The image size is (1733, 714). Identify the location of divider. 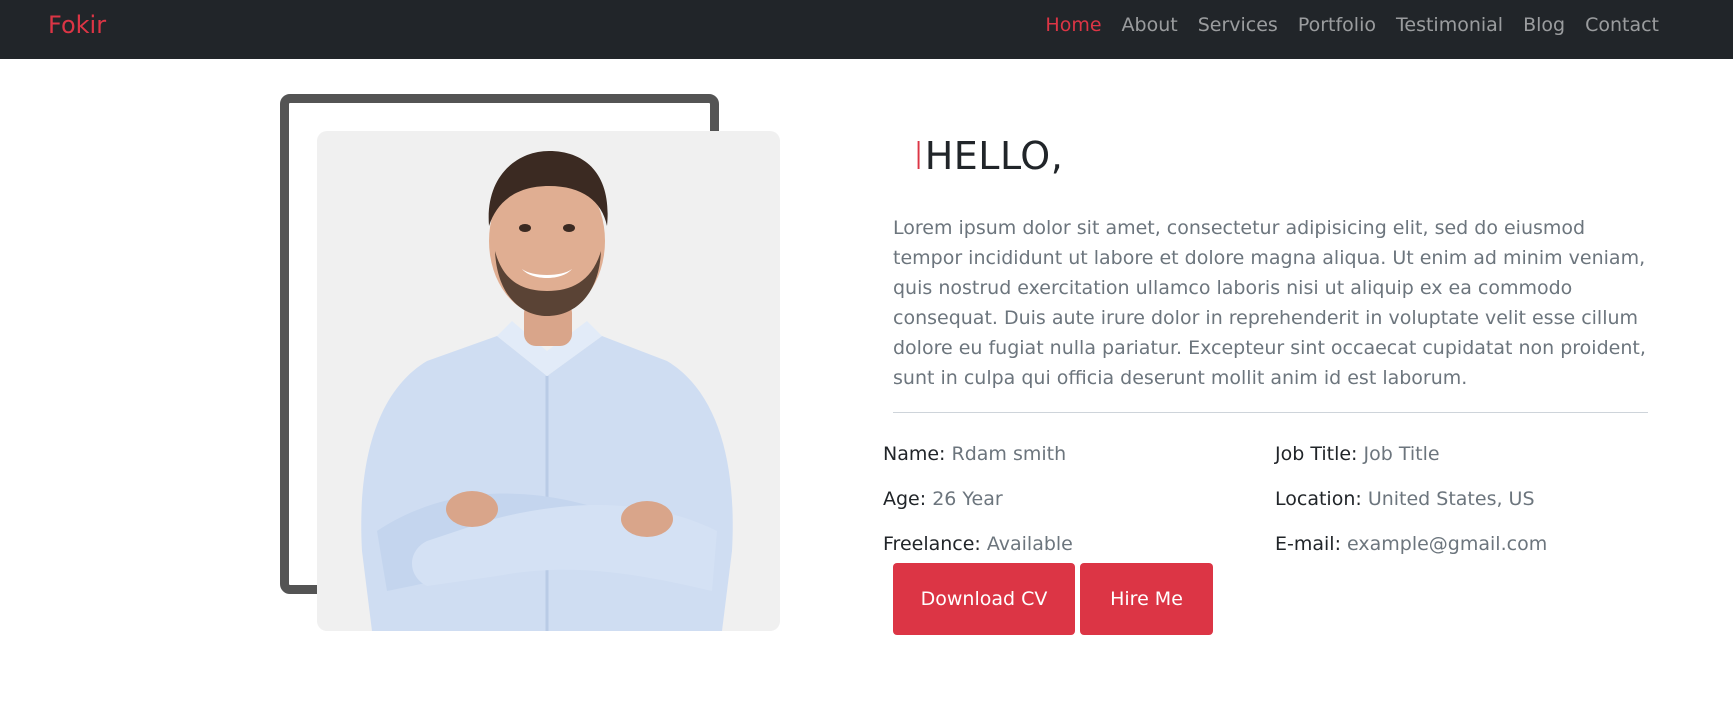
(1270, 412).